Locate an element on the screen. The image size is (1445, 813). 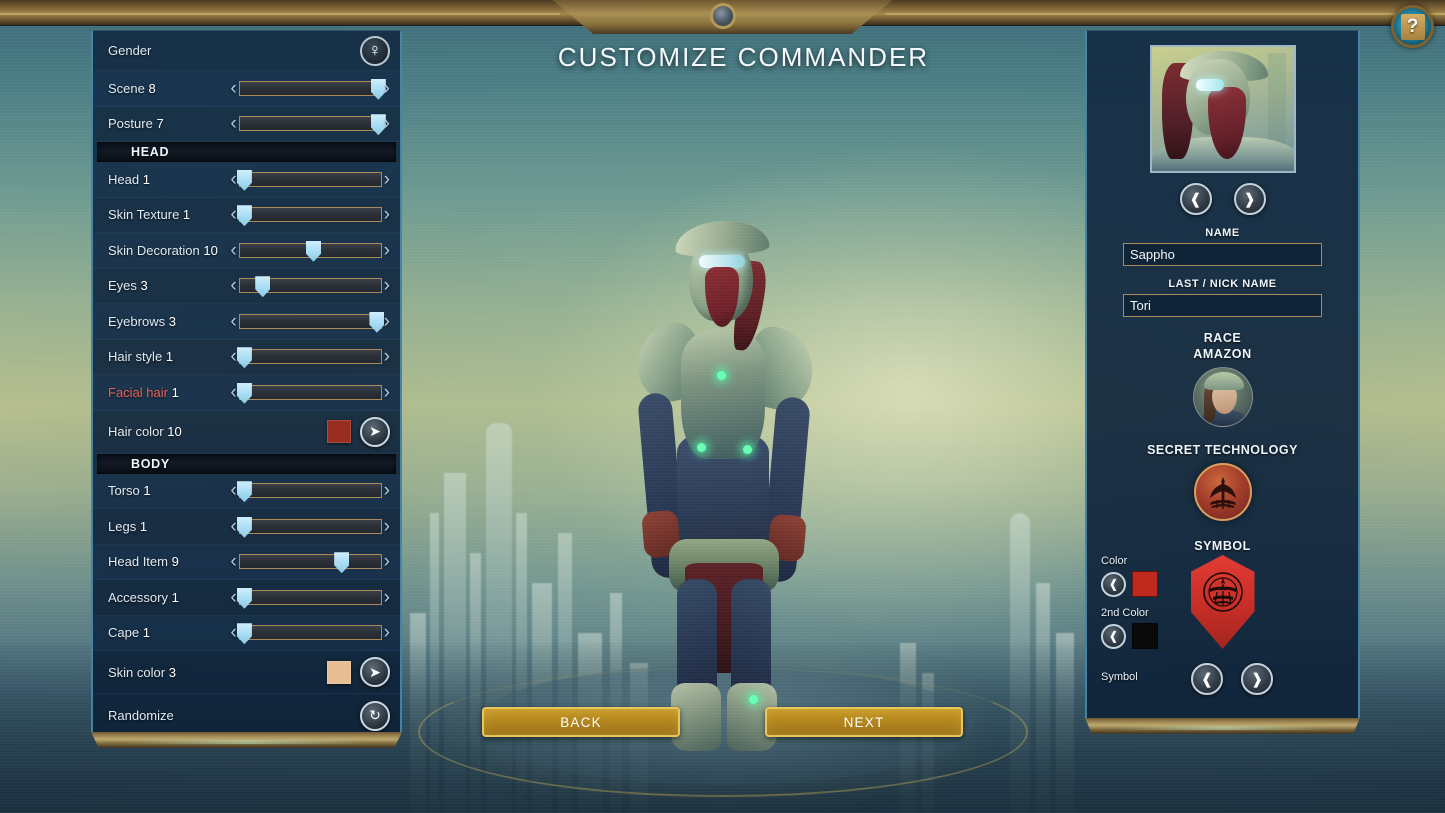
facial-hair-slider-knob is located at coordinates (244, 393).